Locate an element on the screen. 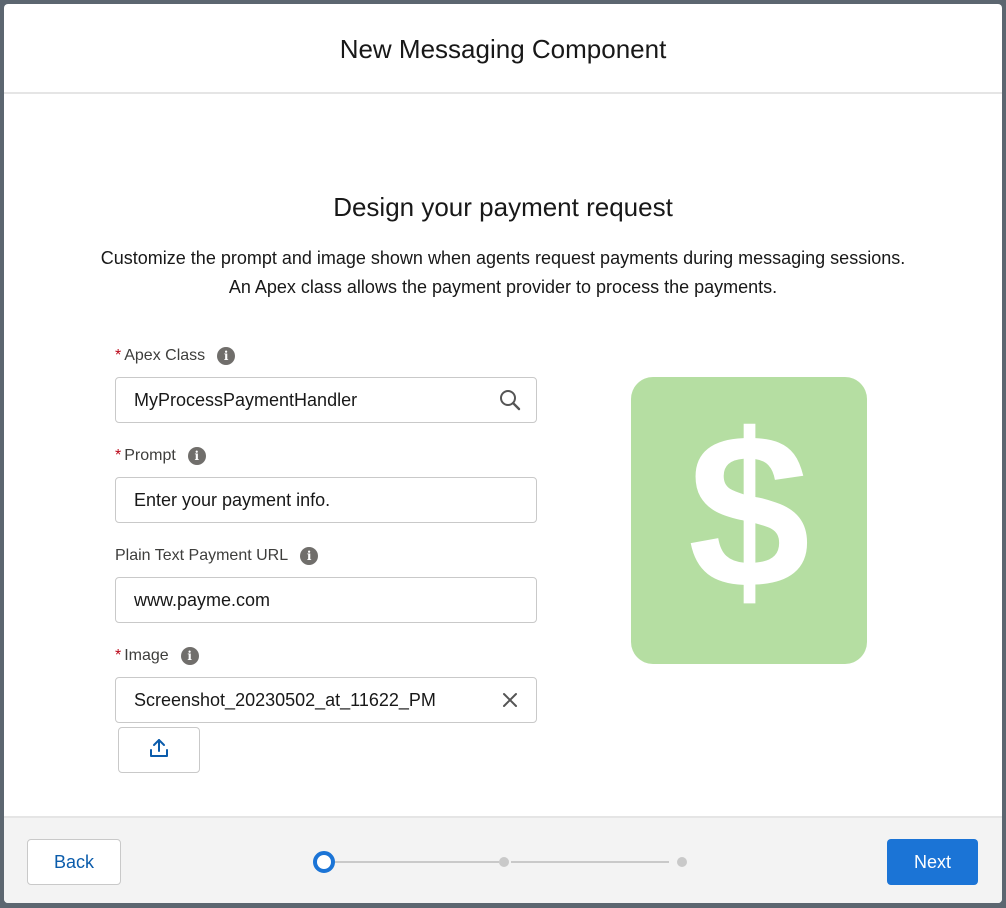  search-icon is located at coordinates (510, 400).